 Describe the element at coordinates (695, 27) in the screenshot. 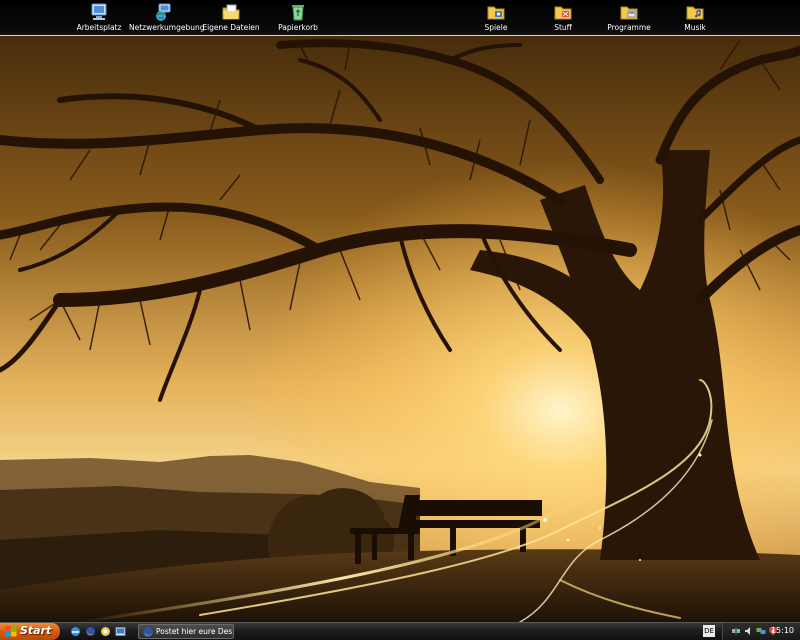

I see `desktop-icon-label: Musik` at that location.